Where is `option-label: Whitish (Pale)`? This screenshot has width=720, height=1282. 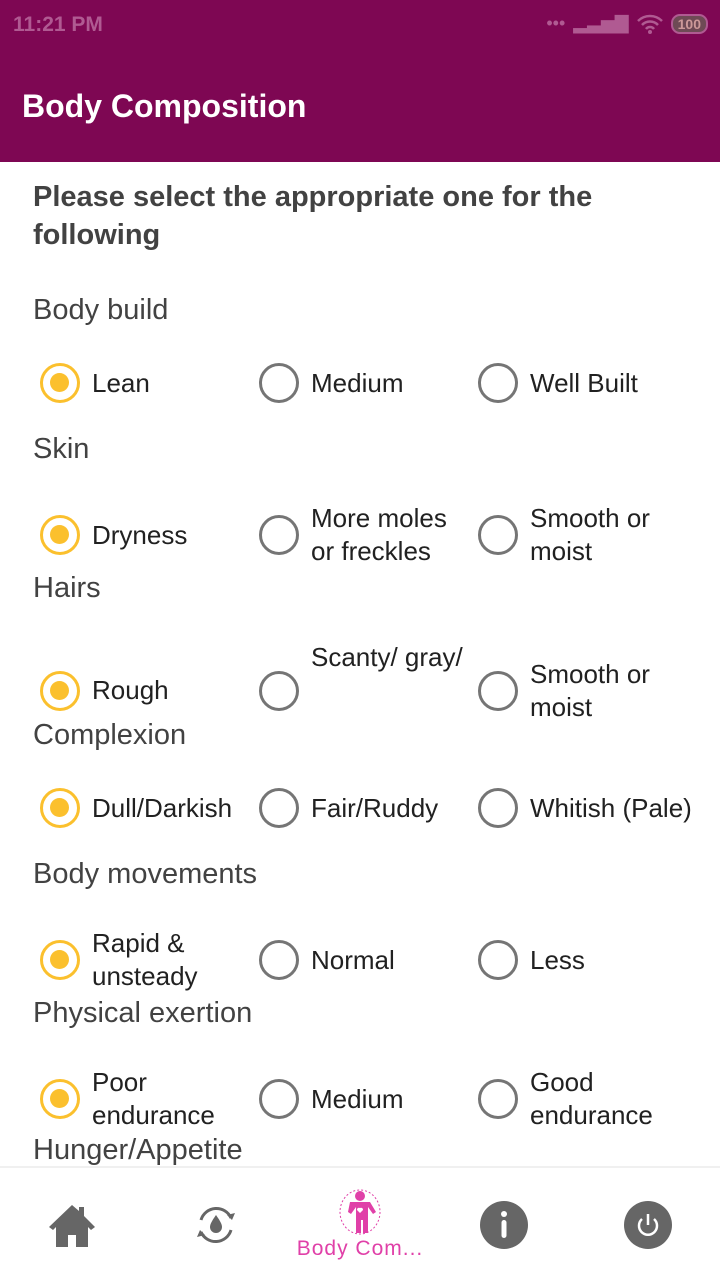
option-label: Whitish (Pale) is located at coordinates (611, 807).